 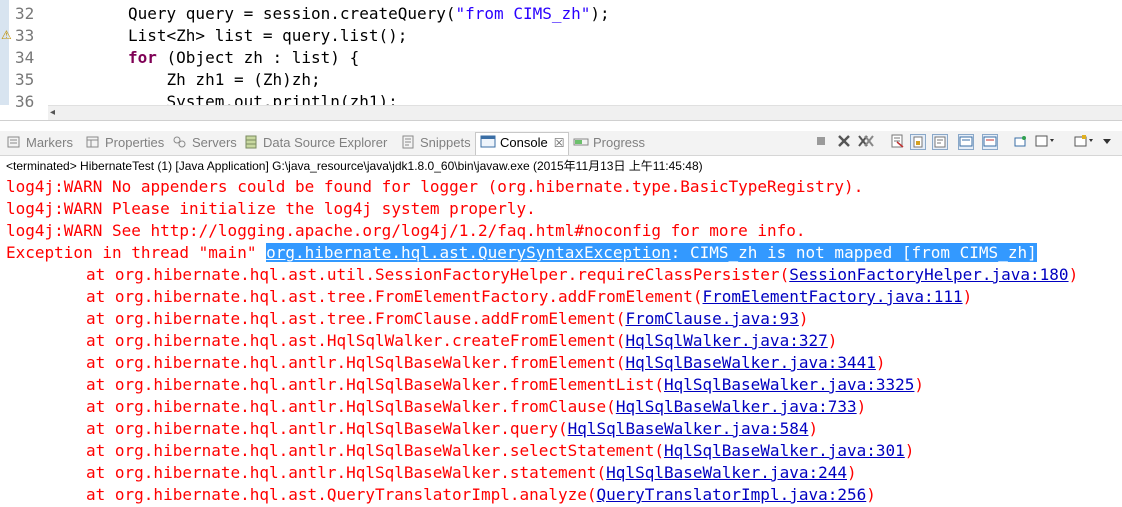 What do you see at coordinates (268, 35) in the screenshot?
I see `code-token: List<Zh> list = query.list();` at bounding box center [268, 35].